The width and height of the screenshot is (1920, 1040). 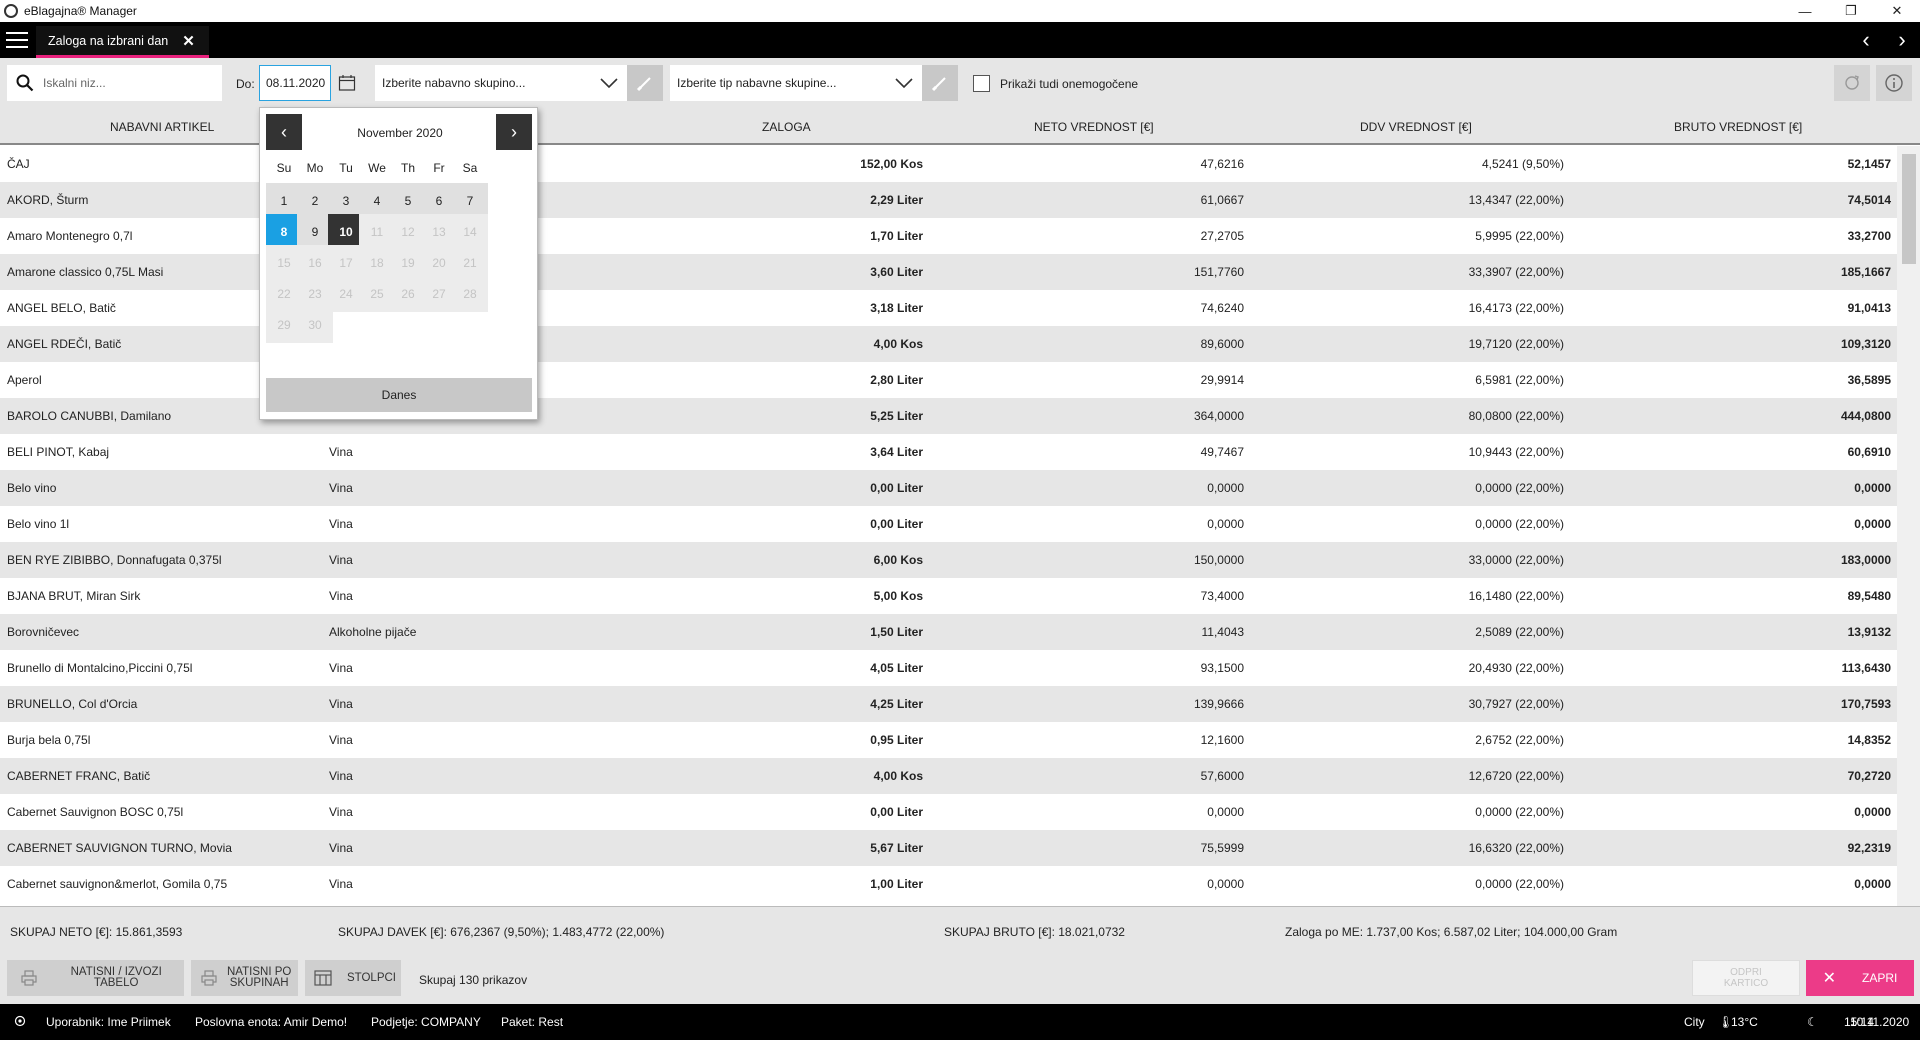 I want to click on restore-button: ❐, so click(x=1851, y=11).